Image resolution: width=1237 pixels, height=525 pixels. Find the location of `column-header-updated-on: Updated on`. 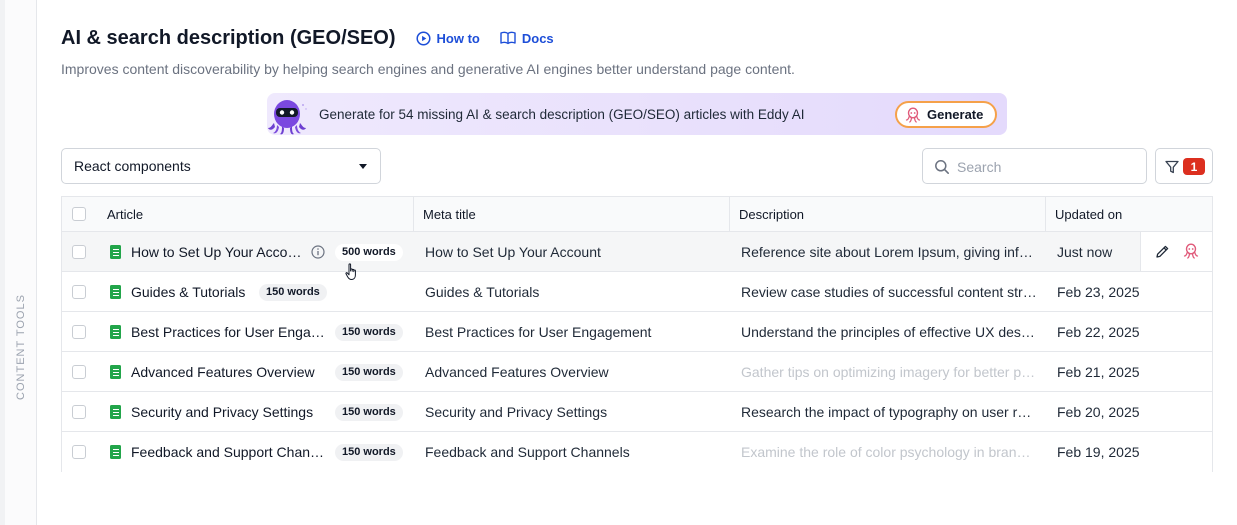

column-header-updated-on: Updated on is located at coordinates (1088, 214).